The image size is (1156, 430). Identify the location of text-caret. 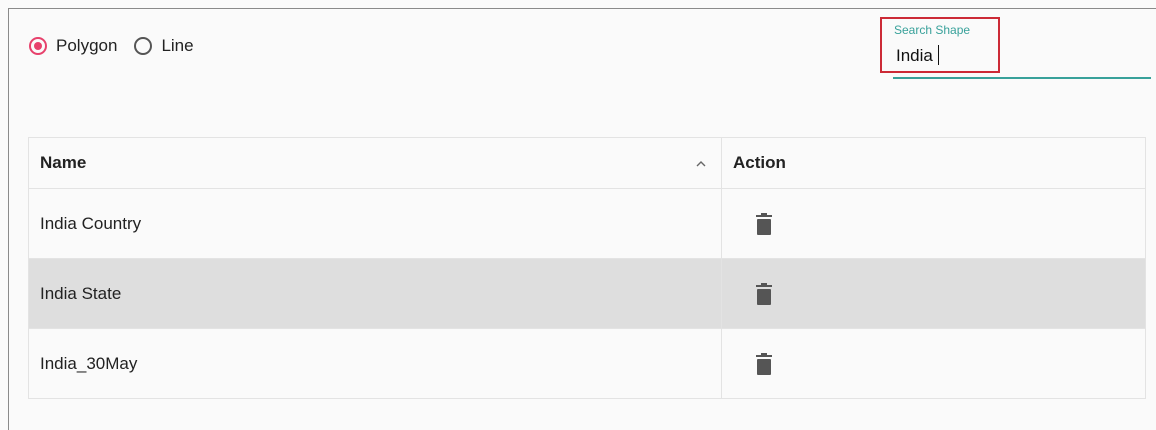
(938, 55).